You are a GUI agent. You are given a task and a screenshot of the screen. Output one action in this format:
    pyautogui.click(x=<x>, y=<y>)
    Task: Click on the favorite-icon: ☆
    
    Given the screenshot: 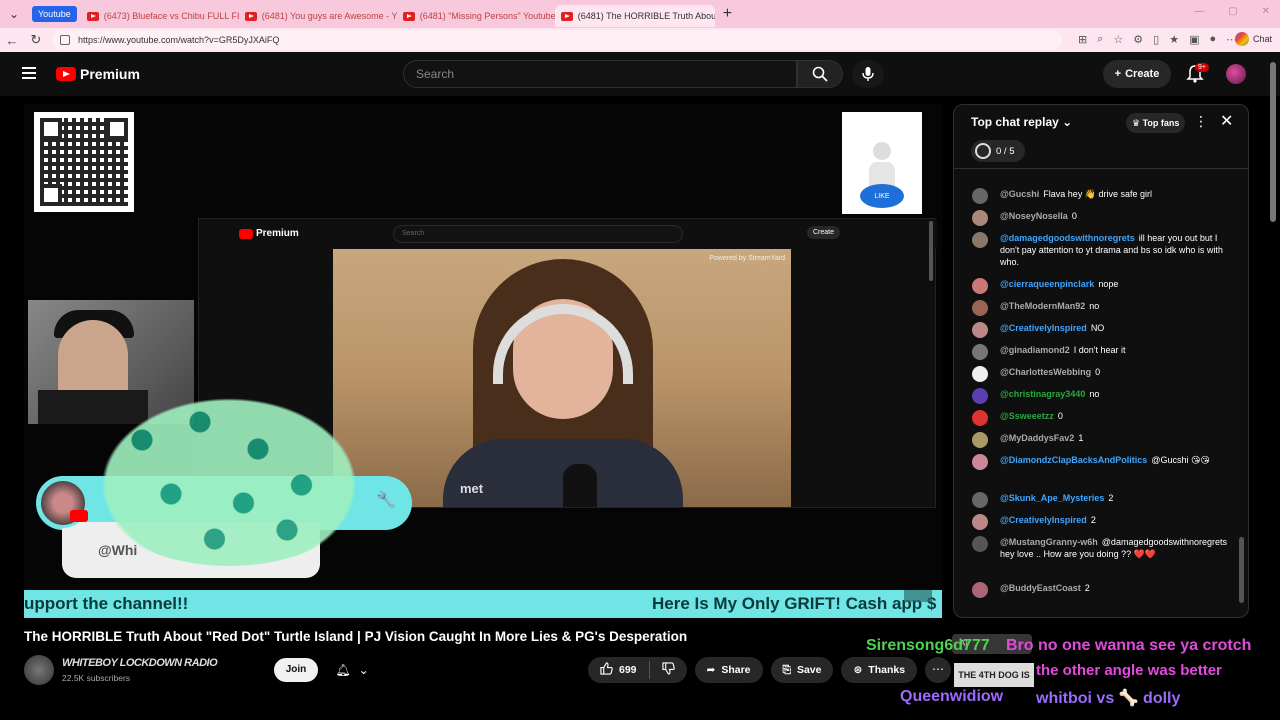 What is the action you would take?
    pyautogui.click(x=1118, y=39)
    